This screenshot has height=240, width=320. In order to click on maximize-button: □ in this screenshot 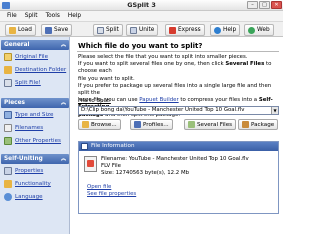, I will do `click(264, 5)`.